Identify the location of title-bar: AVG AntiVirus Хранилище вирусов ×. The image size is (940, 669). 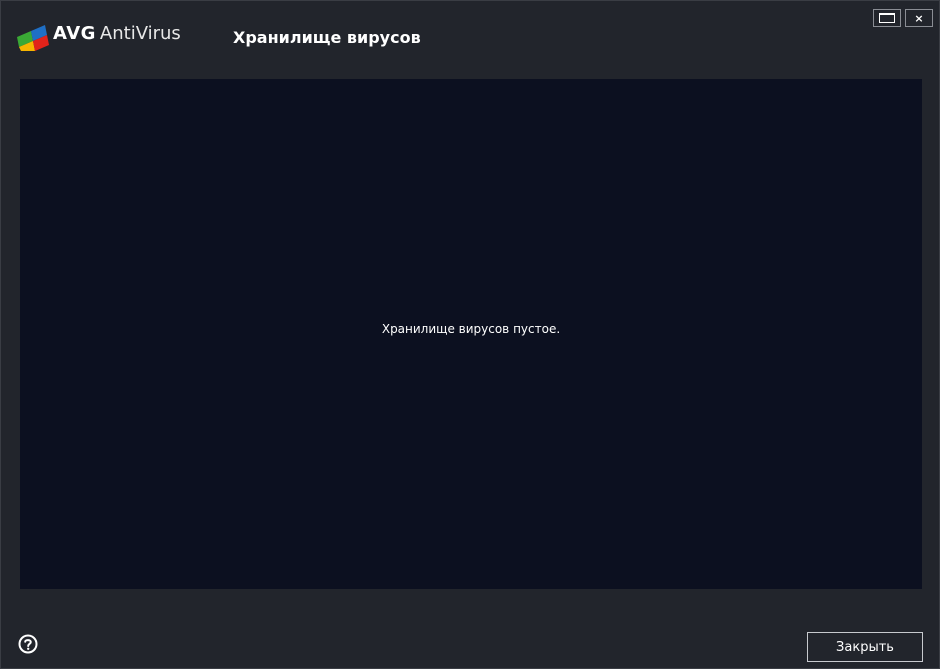
(470, 39).